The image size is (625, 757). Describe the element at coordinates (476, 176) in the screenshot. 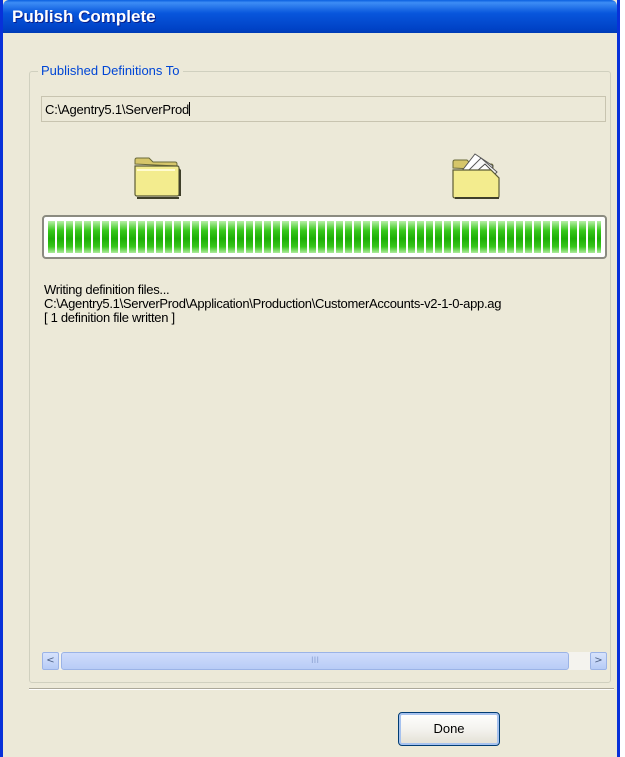

I see `open-folder-with-documents-icon` at that location.